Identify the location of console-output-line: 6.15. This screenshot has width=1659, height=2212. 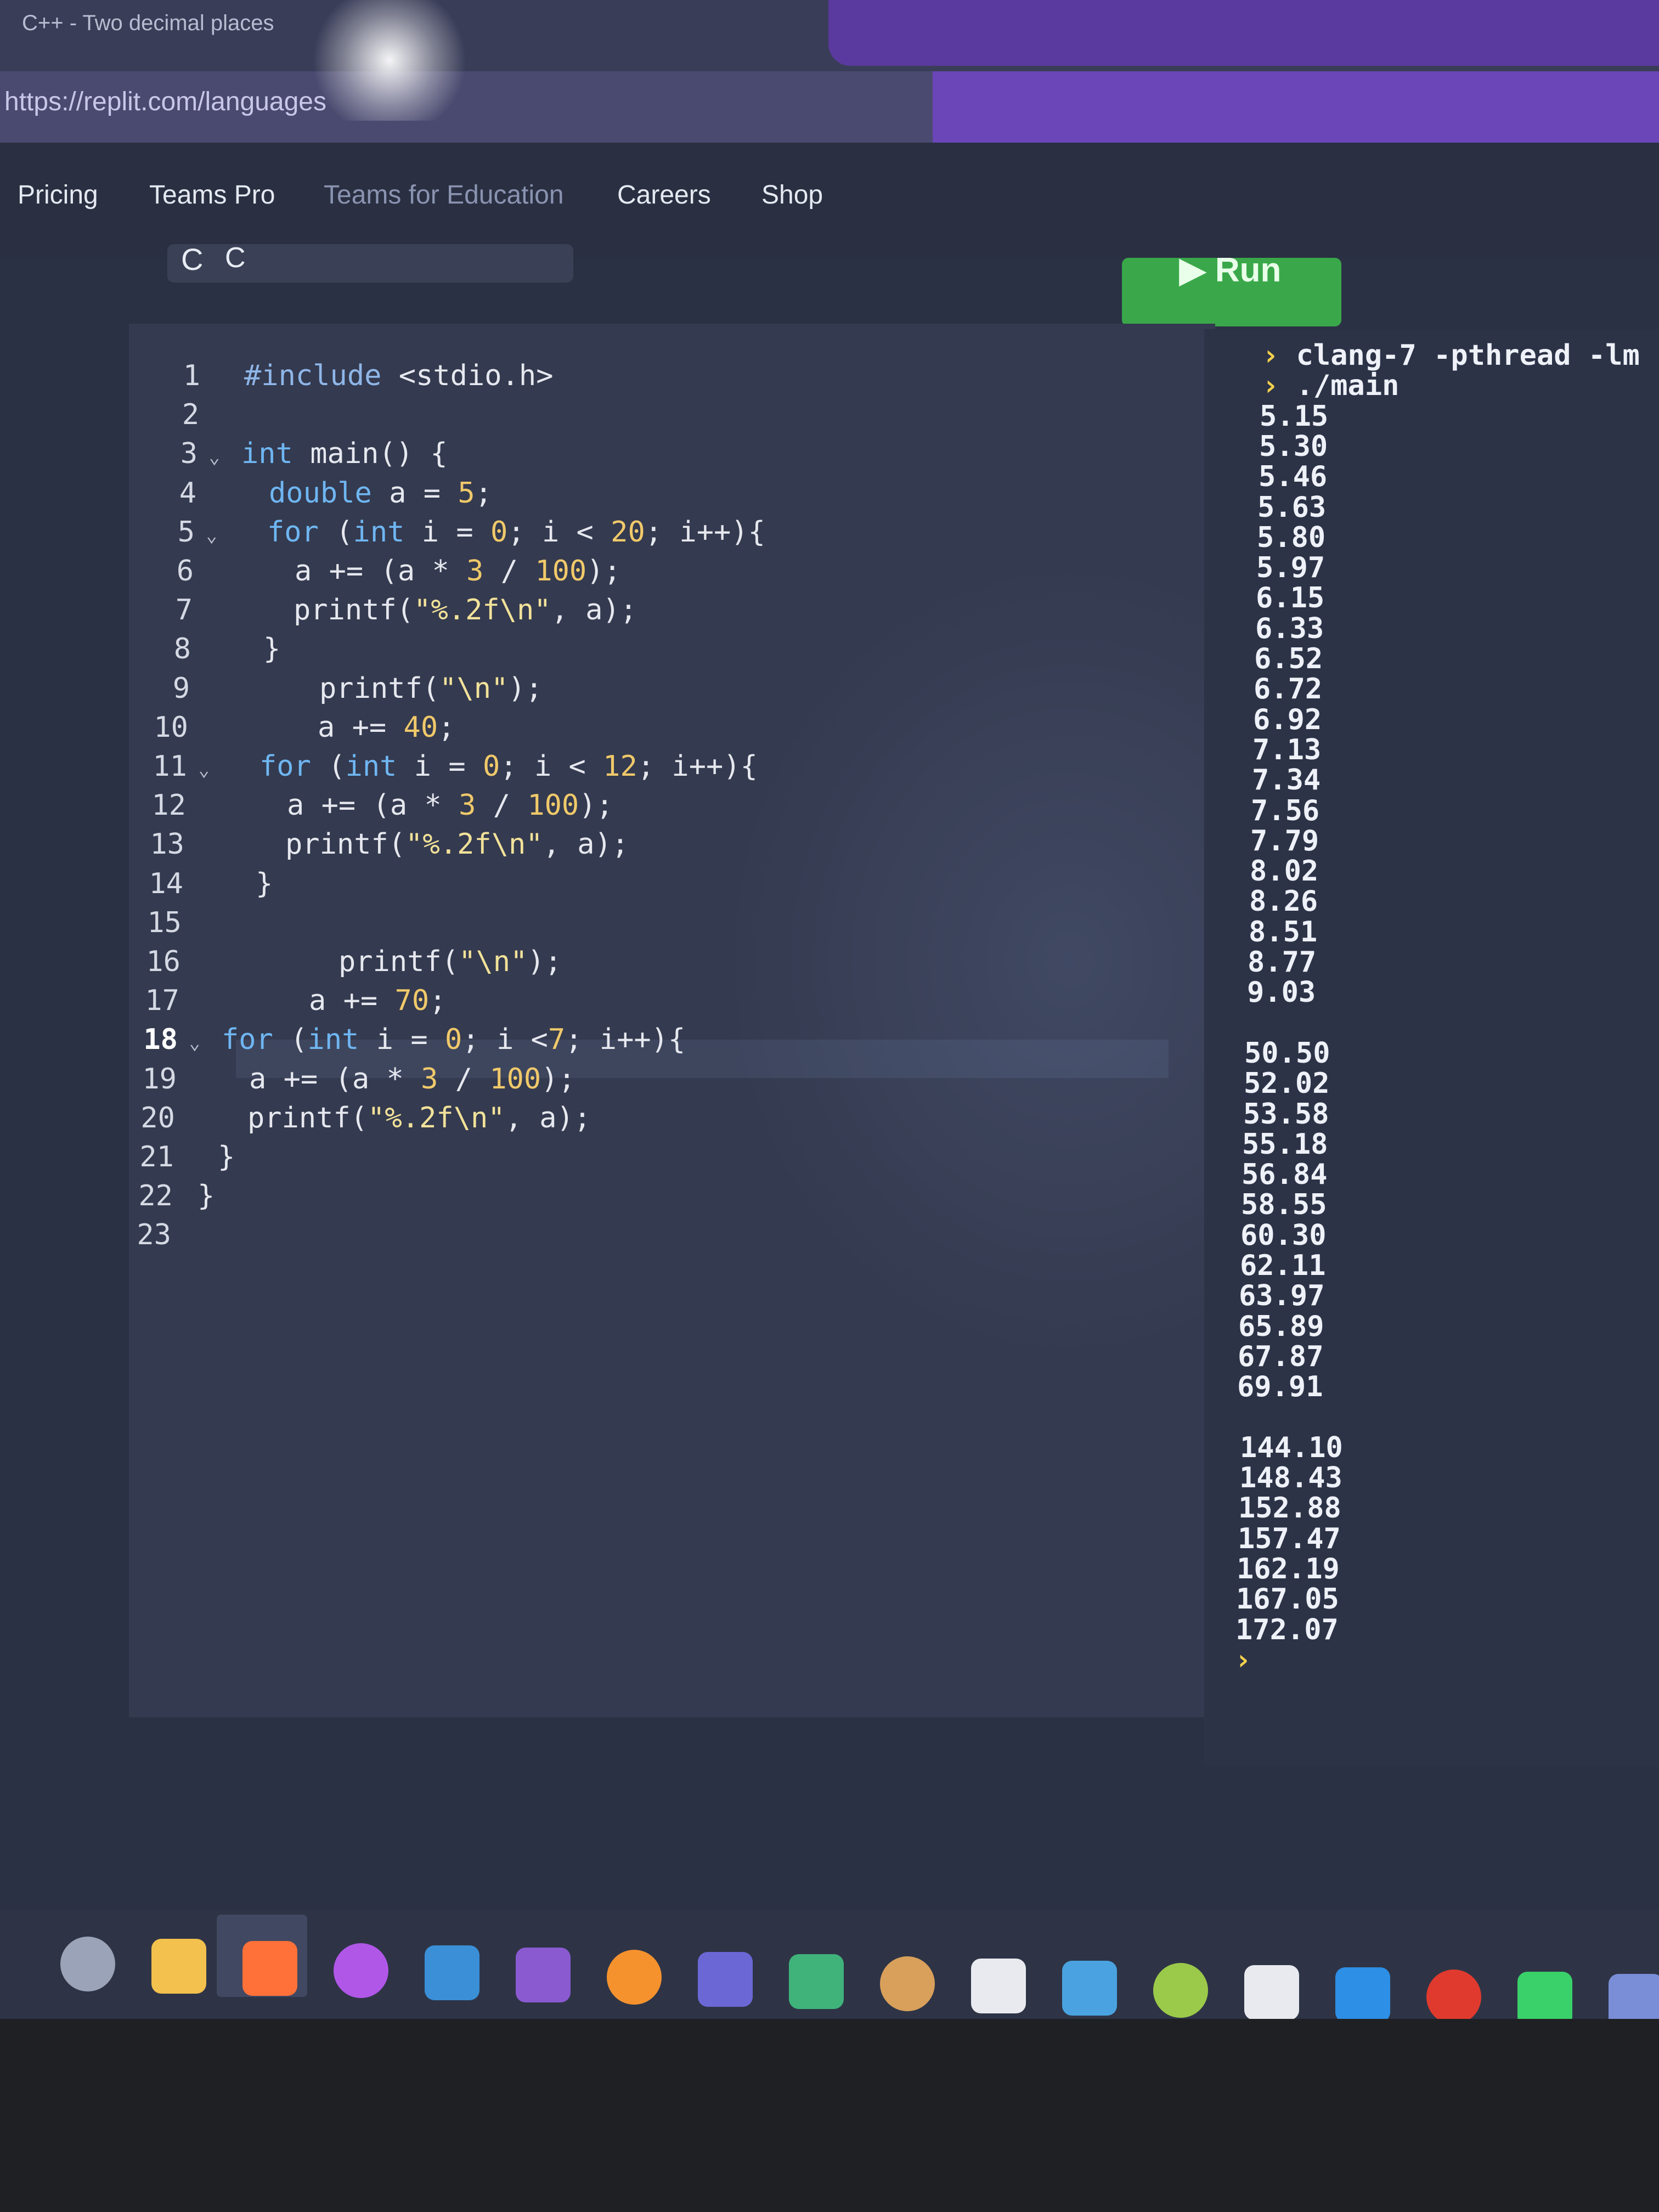
(1290, 598).